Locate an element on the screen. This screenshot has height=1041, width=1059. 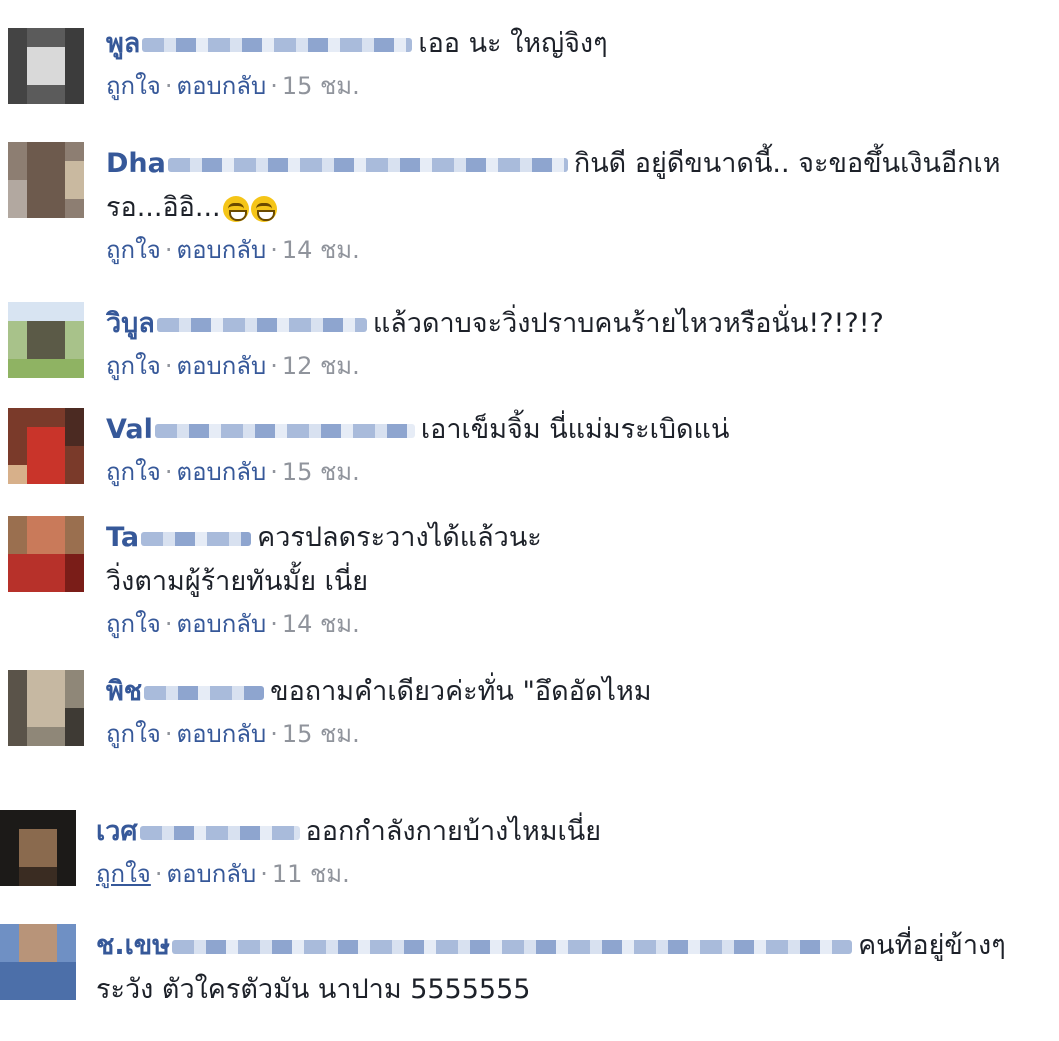
comment-item: พูล เออ นะ ใหญ่จิงๆ ถูกใจ · ตอบกลับ · 15 ชม. is located at coordinates (529, 72).